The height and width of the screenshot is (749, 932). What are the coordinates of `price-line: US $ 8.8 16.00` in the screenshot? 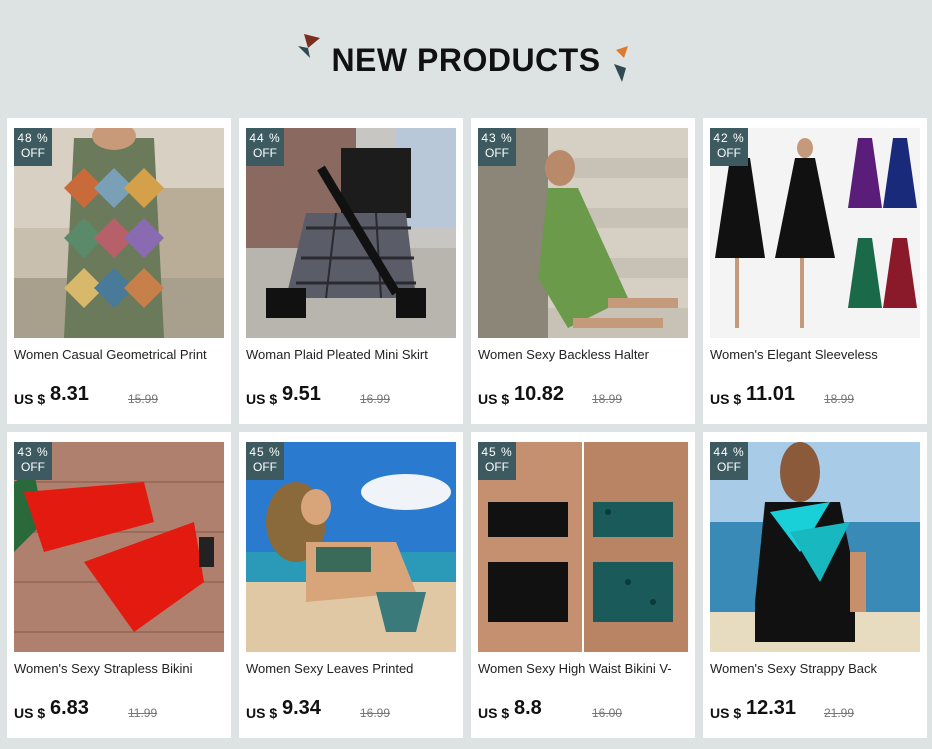 It's located at (583, 711).